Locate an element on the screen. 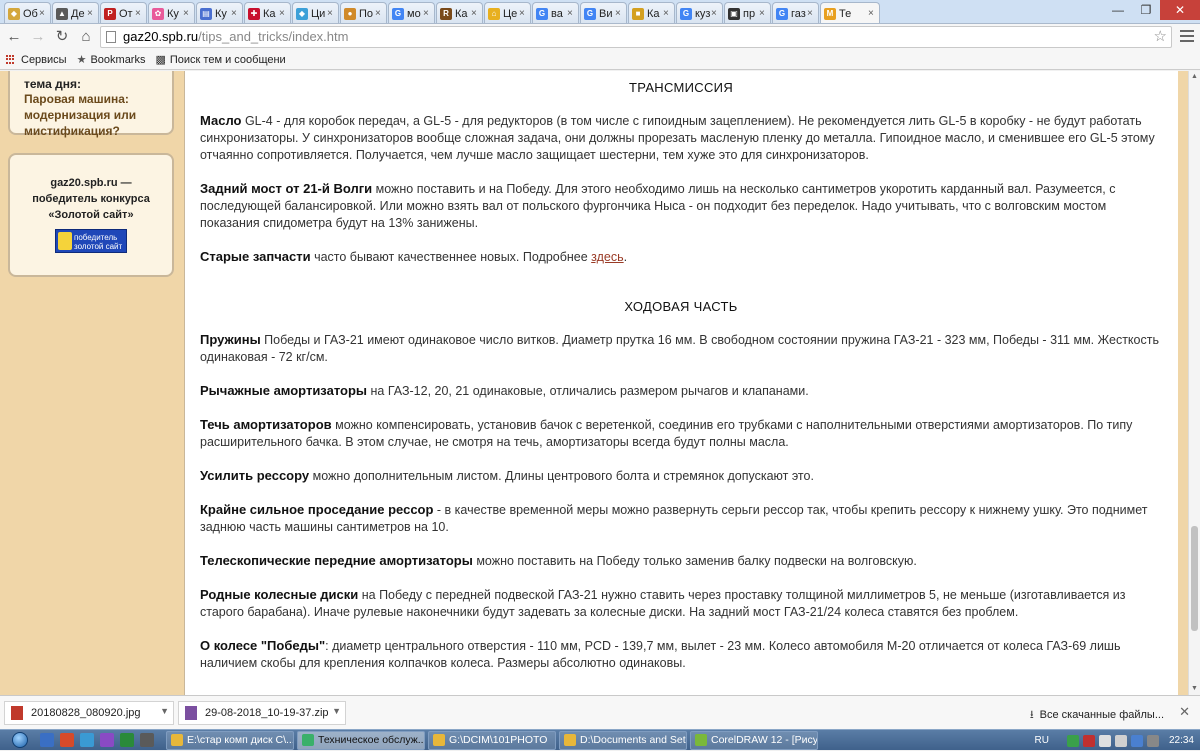 The width and height of the screenshot is (1200, 751). menu-icon is located at coordinates (1187, 36).